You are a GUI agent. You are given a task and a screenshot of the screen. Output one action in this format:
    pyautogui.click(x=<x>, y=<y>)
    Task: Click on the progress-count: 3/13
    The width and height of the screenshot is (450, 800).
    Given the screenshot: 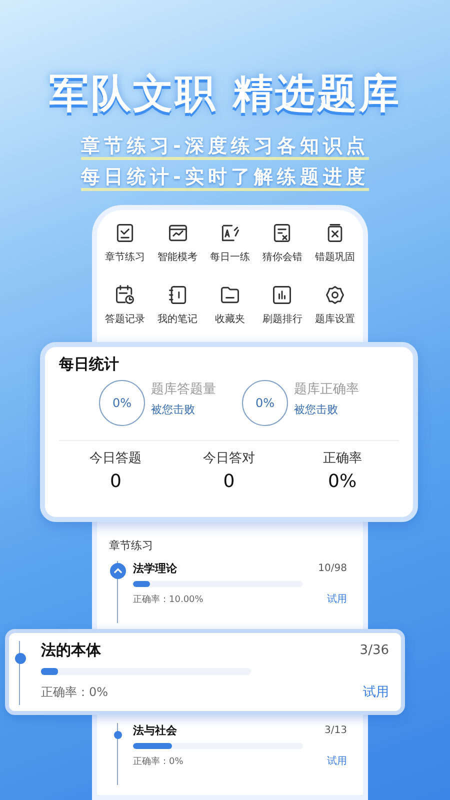 What is the action you would take?
    pyautogui.click(x=335, y=730)
    